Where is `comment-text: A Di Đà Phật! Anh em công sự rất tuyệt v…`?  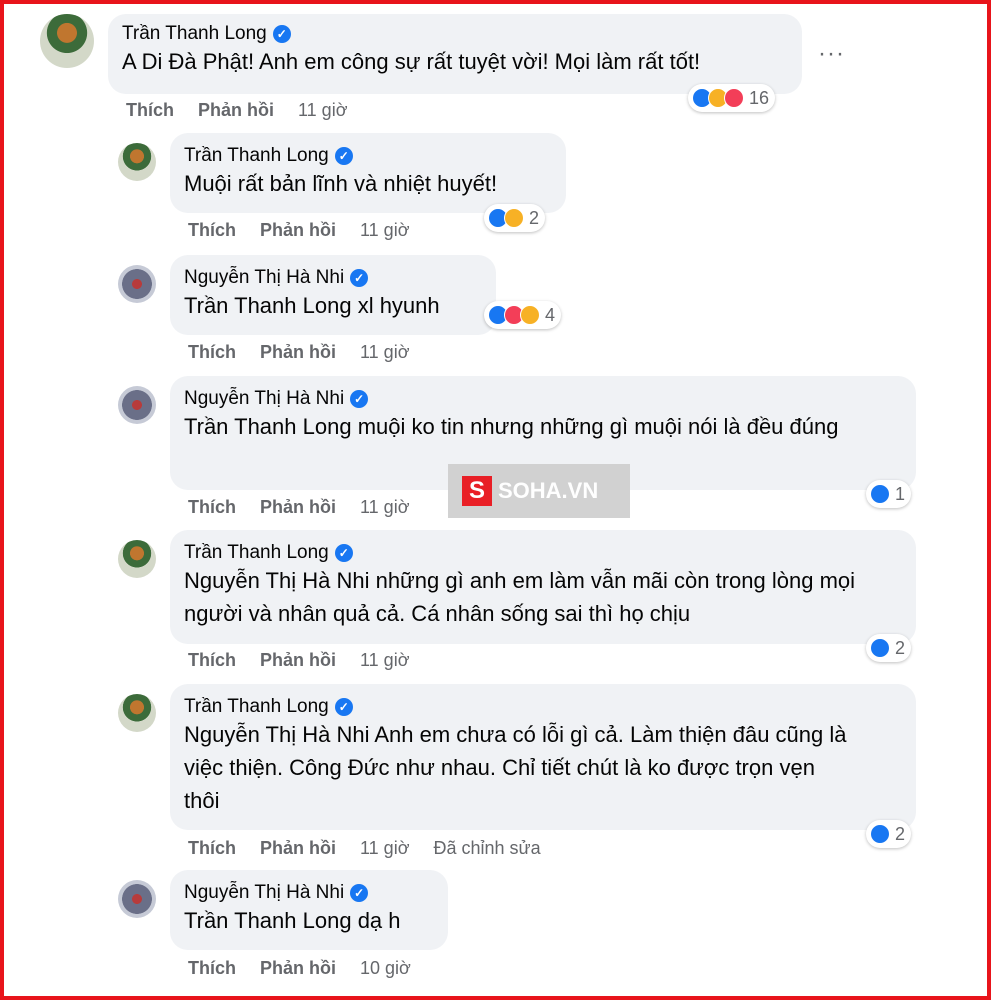
comment-text: A Di Đà Phật! Anh em công sự rất tuyệt v… is located at coordinates (411, 61).